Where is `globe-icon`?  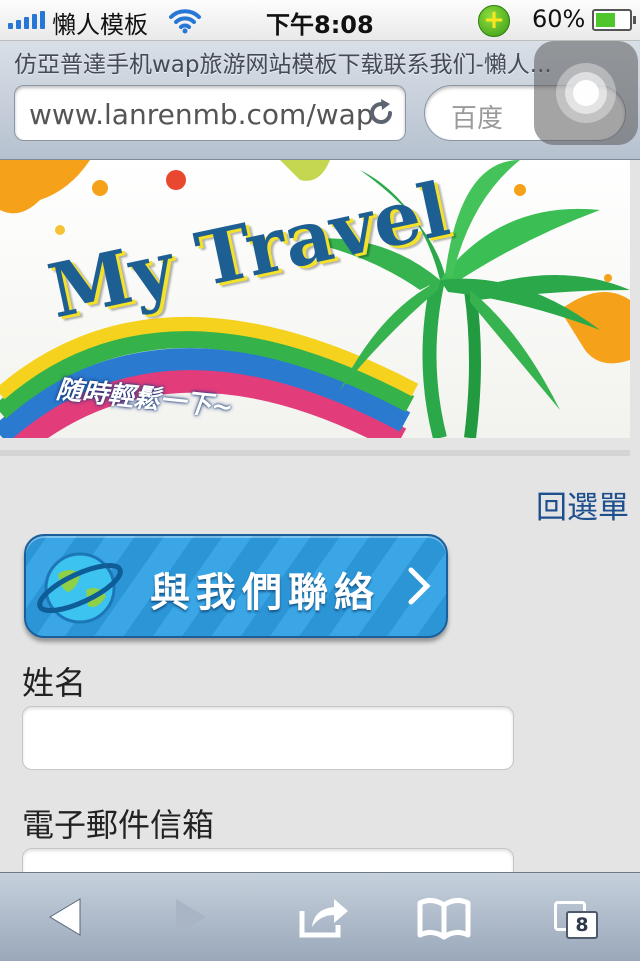
globe-icon is located at coordinates (80, 588).